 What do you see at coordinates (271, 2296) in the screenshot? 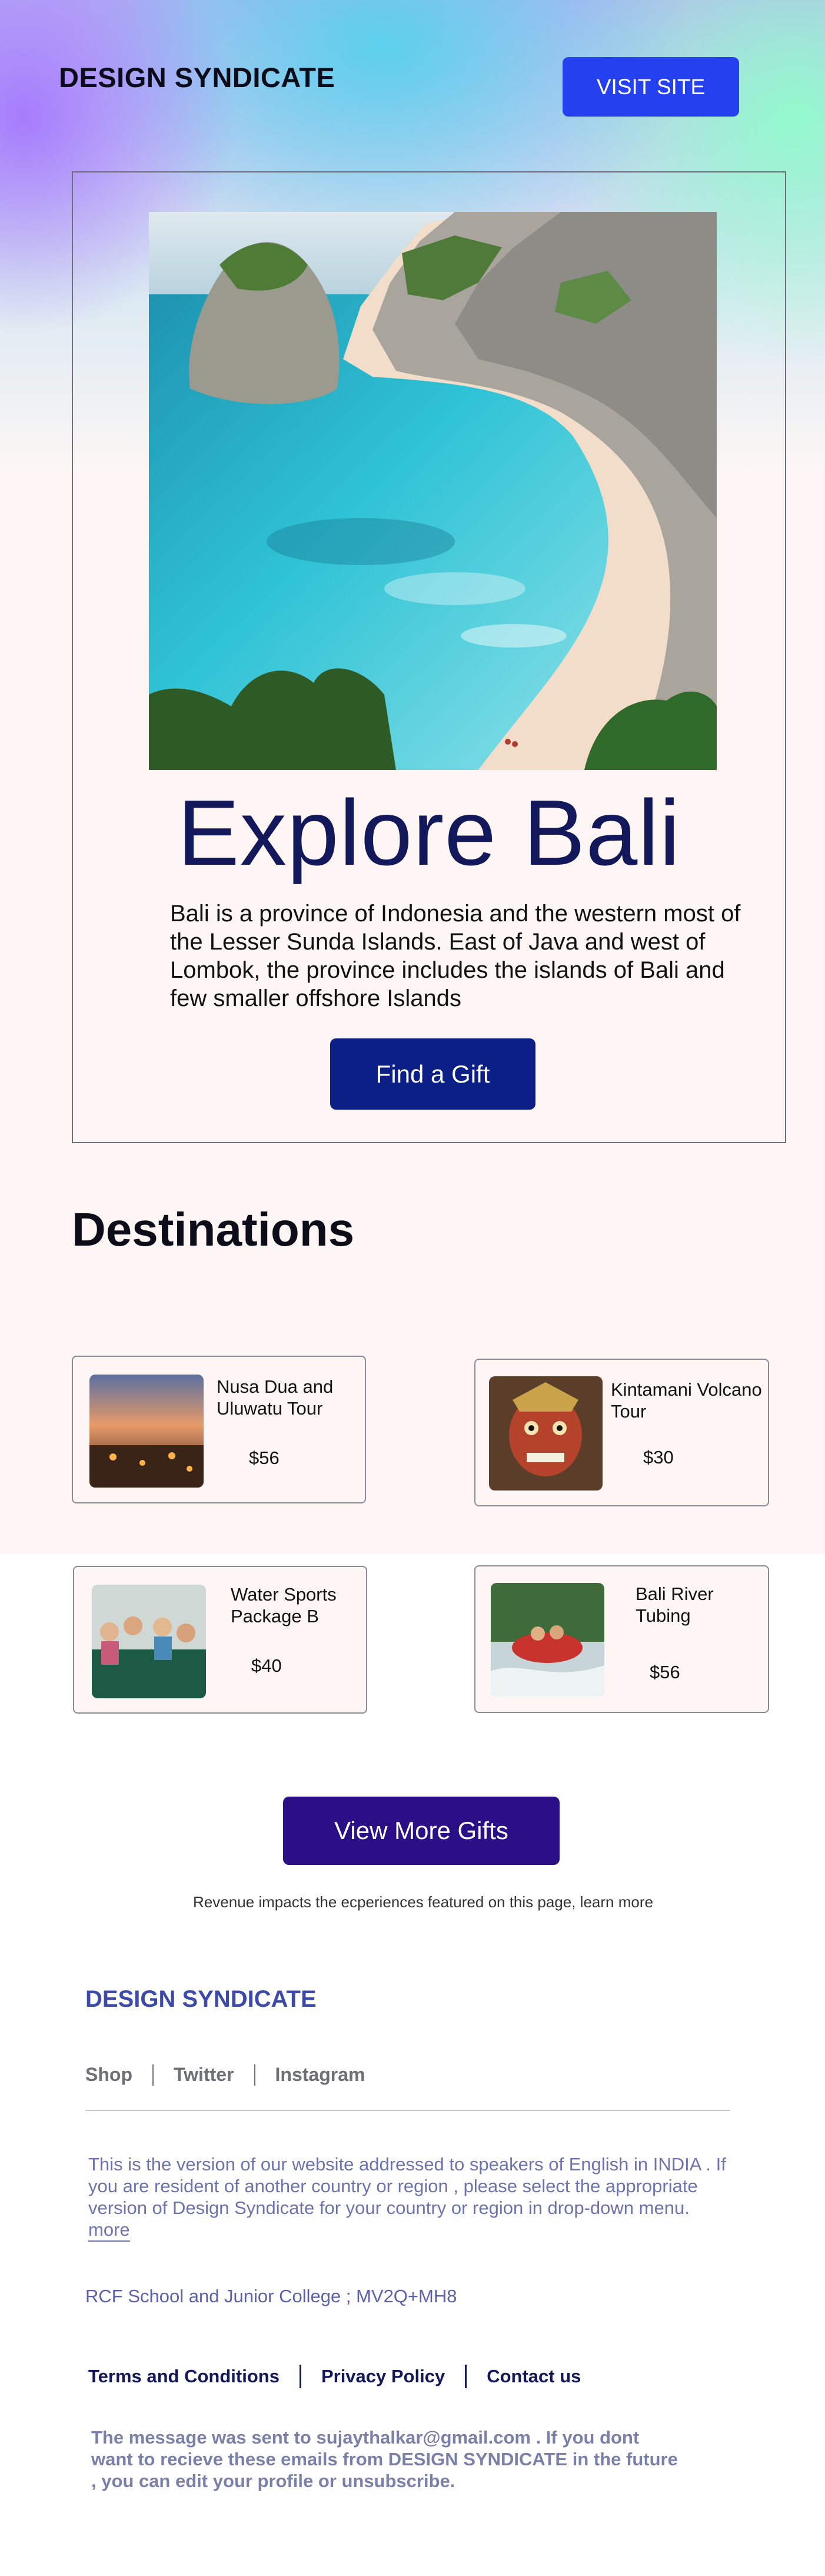
I see `footer-address: RCF School and Junior College ; MV2Q+MH8` at bounding box center [271, 2296].